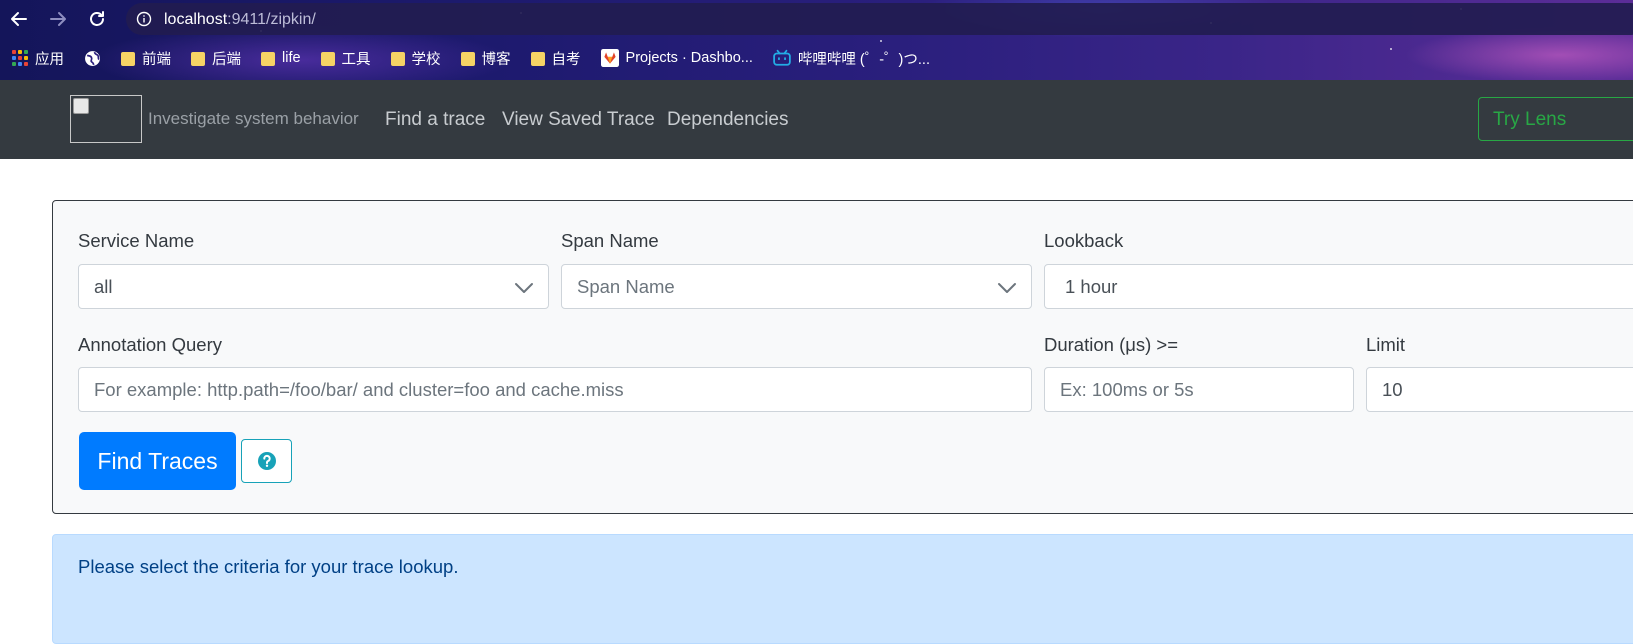  I want to click on nav-link-view-saved-trace: View Saved Trace, so click(578, 120).